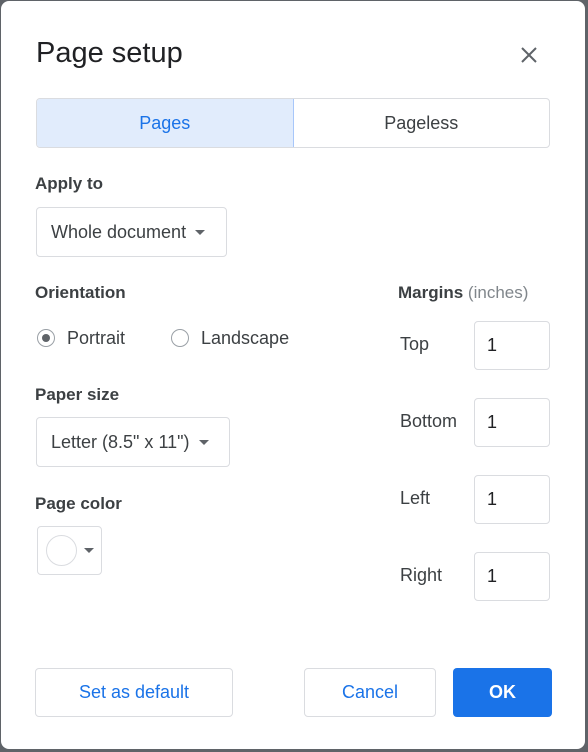 Image resolution: width=588 pixels, height=752 pixels. Describe the element at coordinates (431, 292) in the screenshot. I see `margins-title: Margins` at that location.